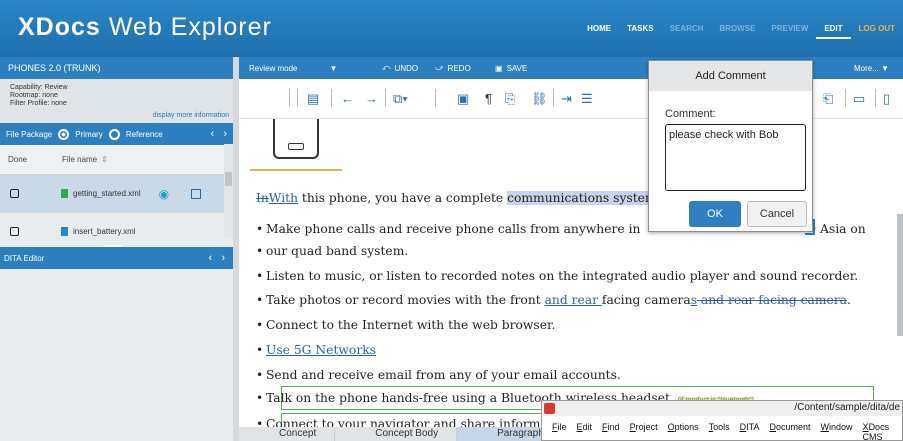 This screenshot has width=903, height=441. Describe the element at coordinates (585, 431) in the screenshot. I see `menu-edit: Edit` at that location.